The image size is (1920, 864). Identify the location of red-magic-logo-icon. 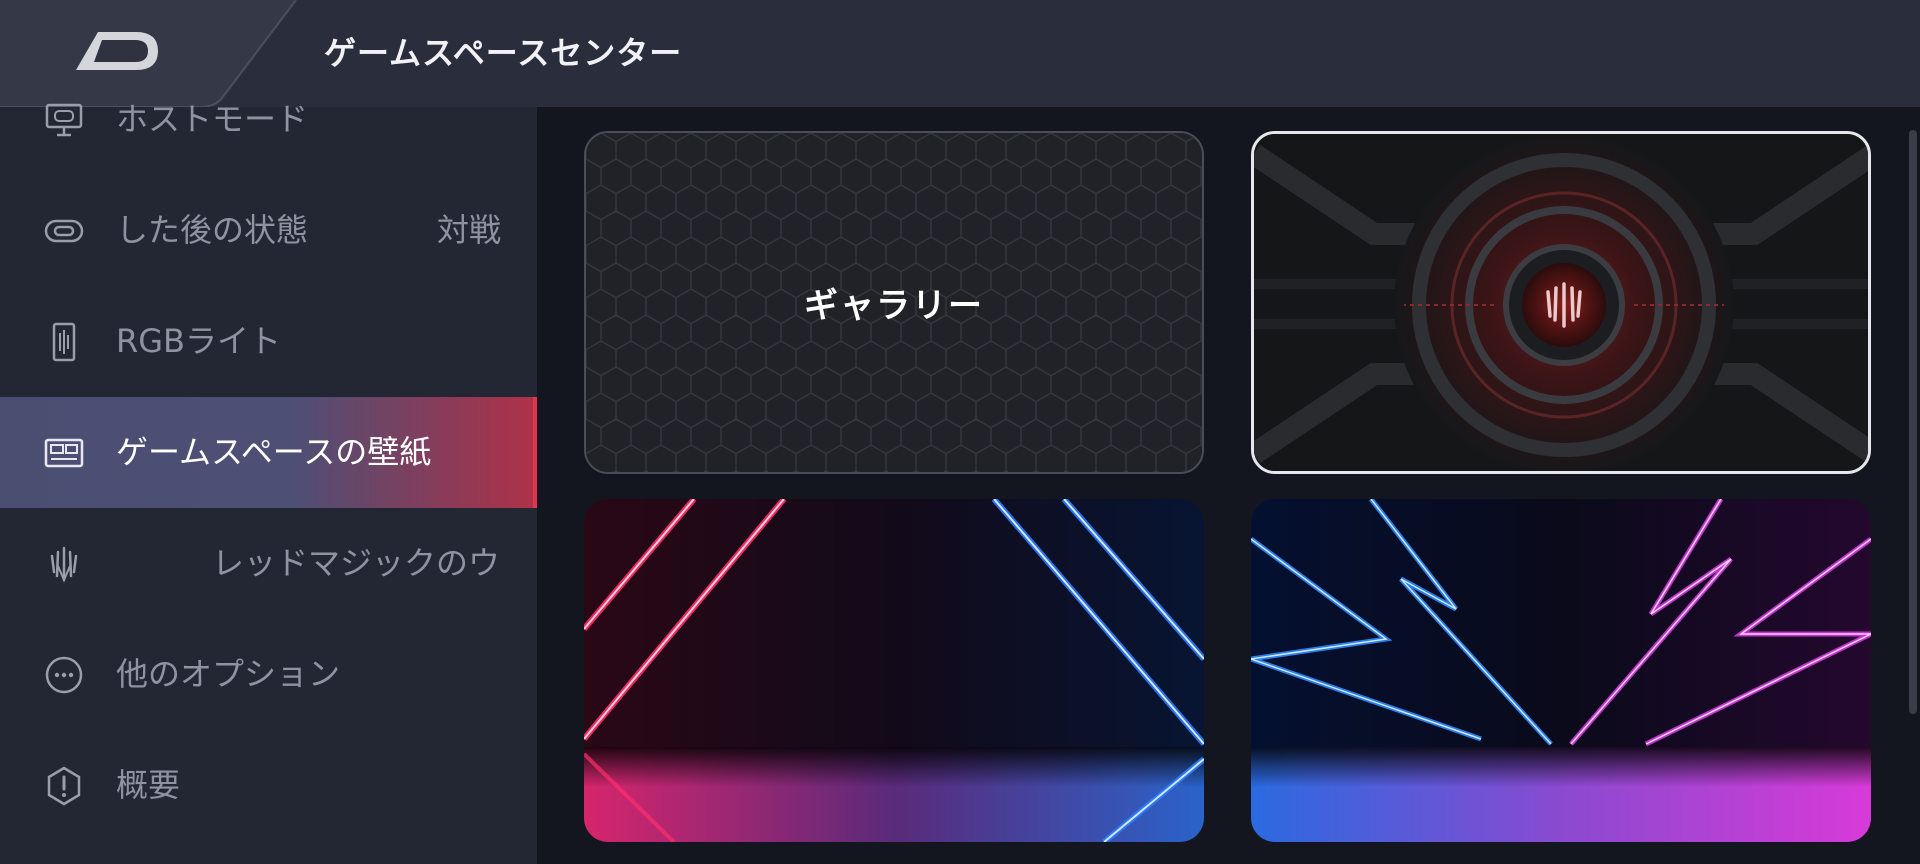
(64, 564).